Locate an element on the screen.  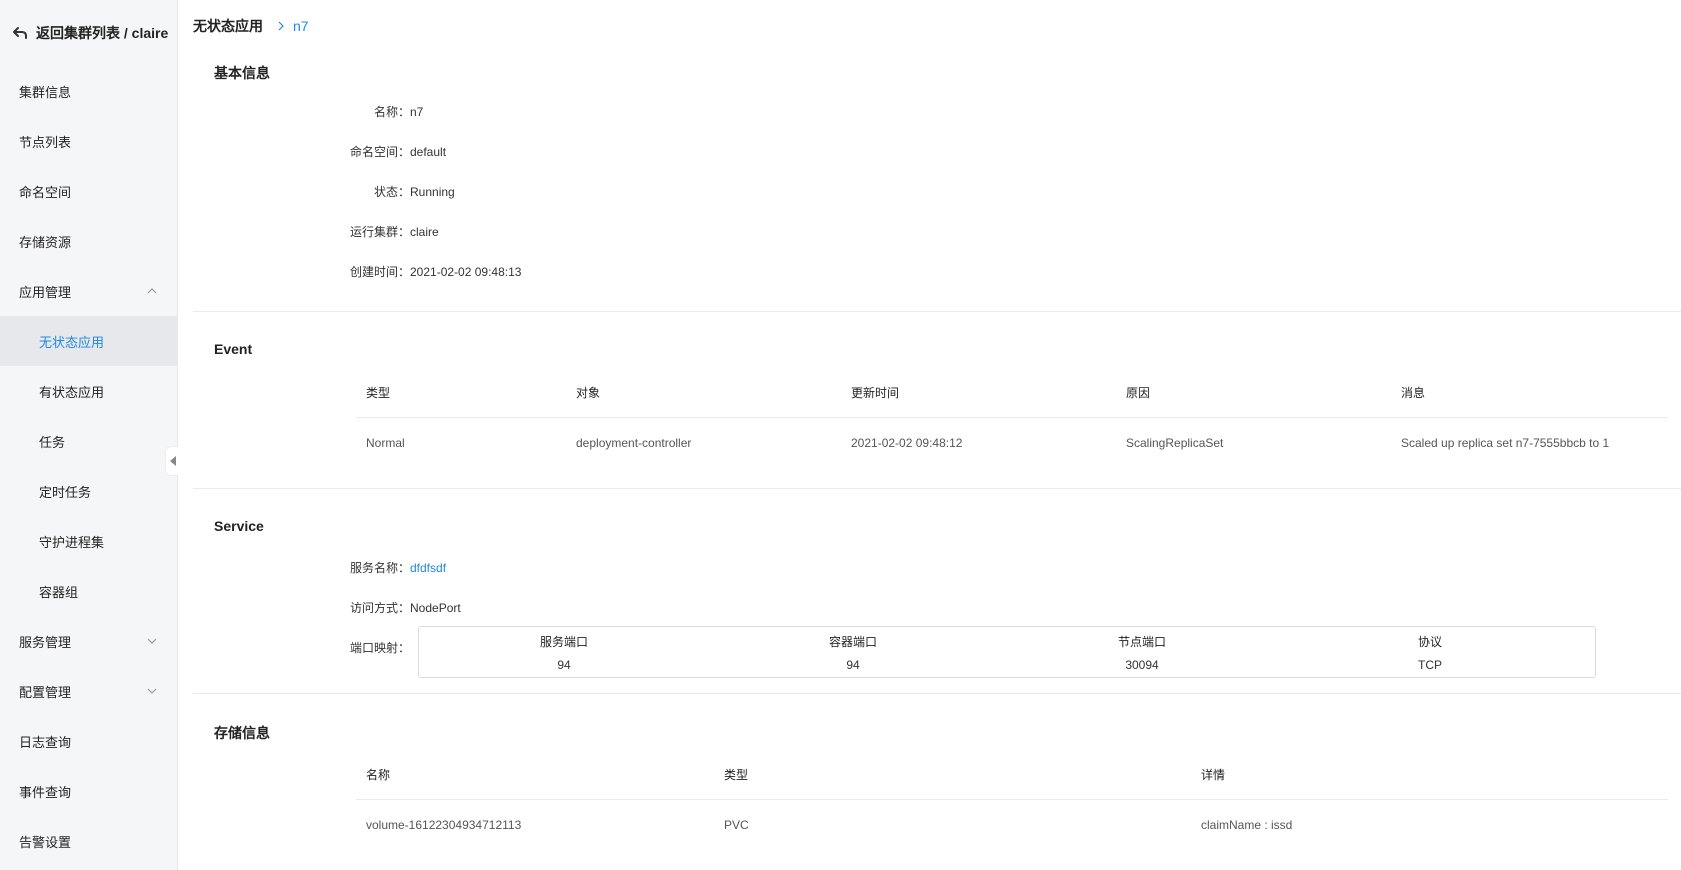
kv-name: 名称： n7 is located at coordinates (380, 111).